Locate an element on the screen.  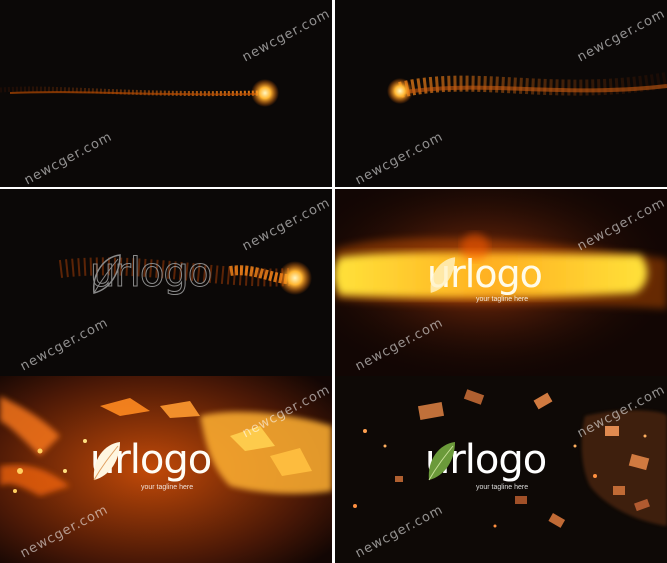
logo-glow: urlogo is located at coordinates (485, 274).